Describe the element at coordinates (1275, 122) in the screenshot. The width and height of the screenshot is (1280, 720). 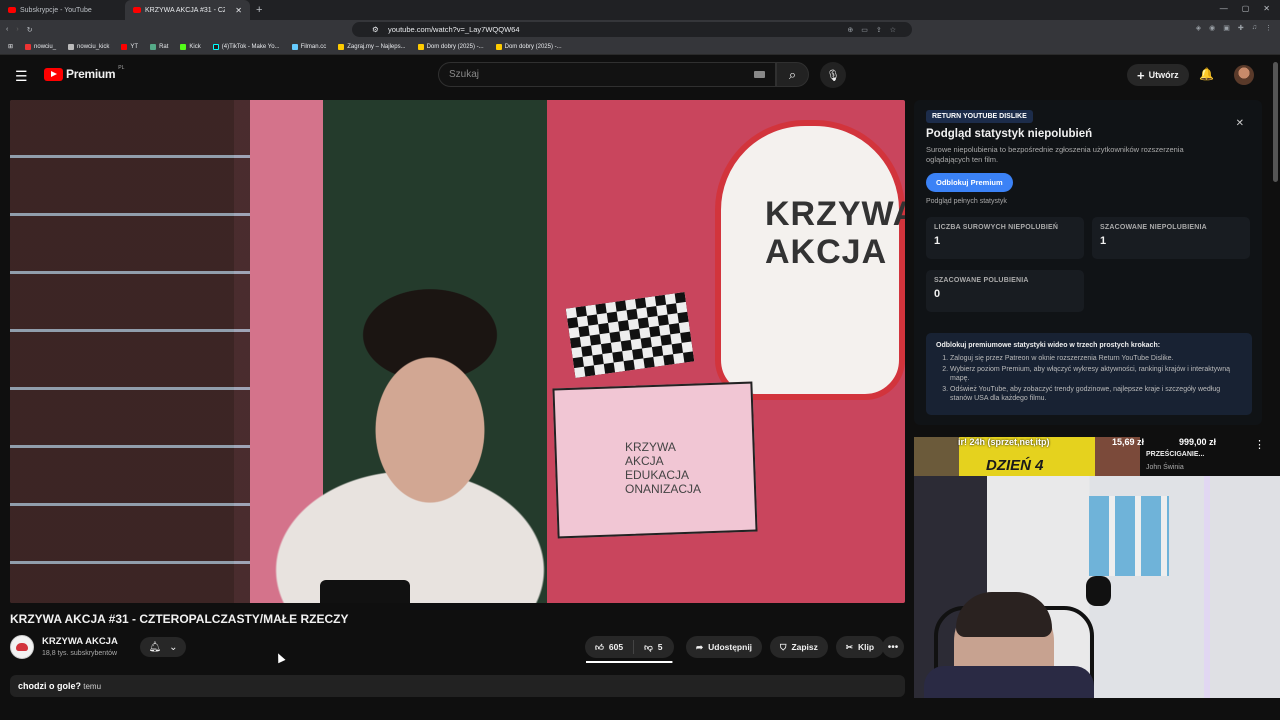
I see `page-scrollbar` at that location.